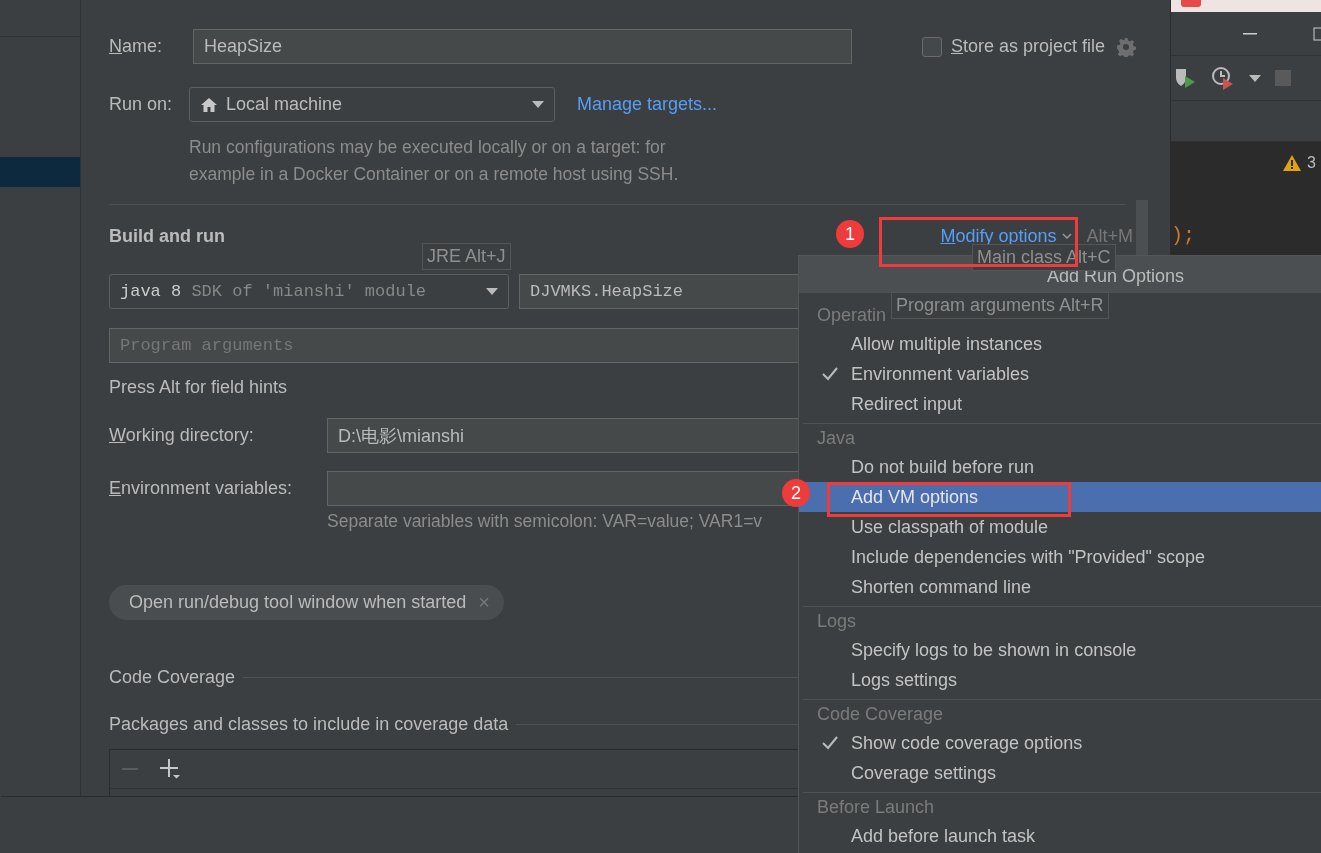 The width and height of the screenshot is (1321, 853). I want to click on menu-item-label: Logs settings, so click(904, 680).